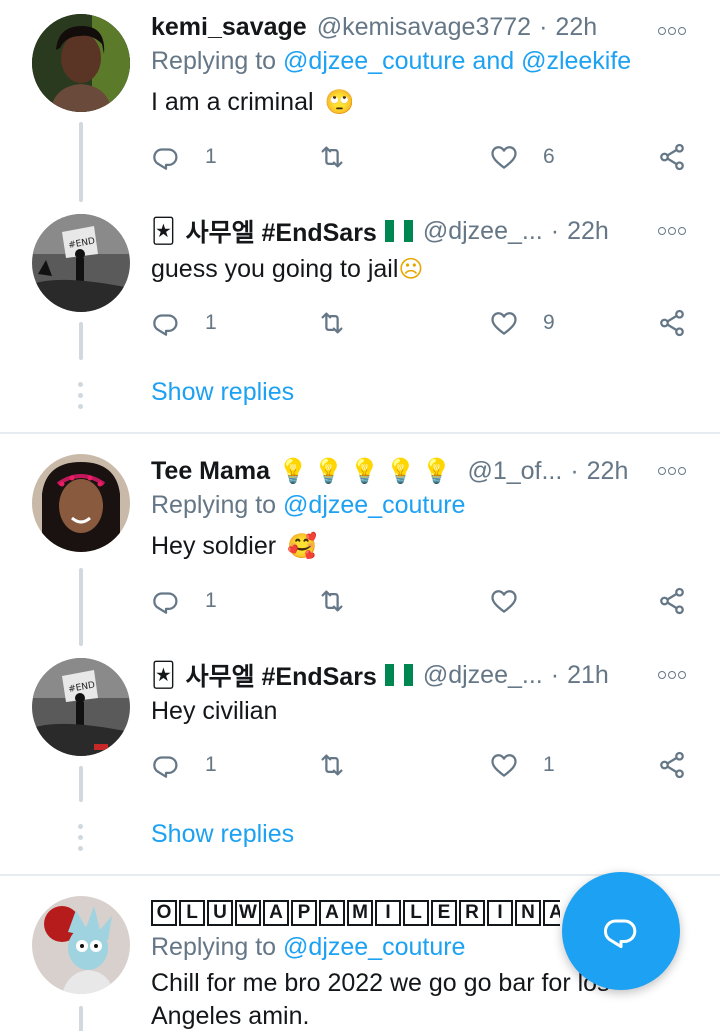 The height and width of the screenshot is (1031, 720). I want to click on replying-to: Replying to @djzee_couture and @zleekife, so click(391, 61).